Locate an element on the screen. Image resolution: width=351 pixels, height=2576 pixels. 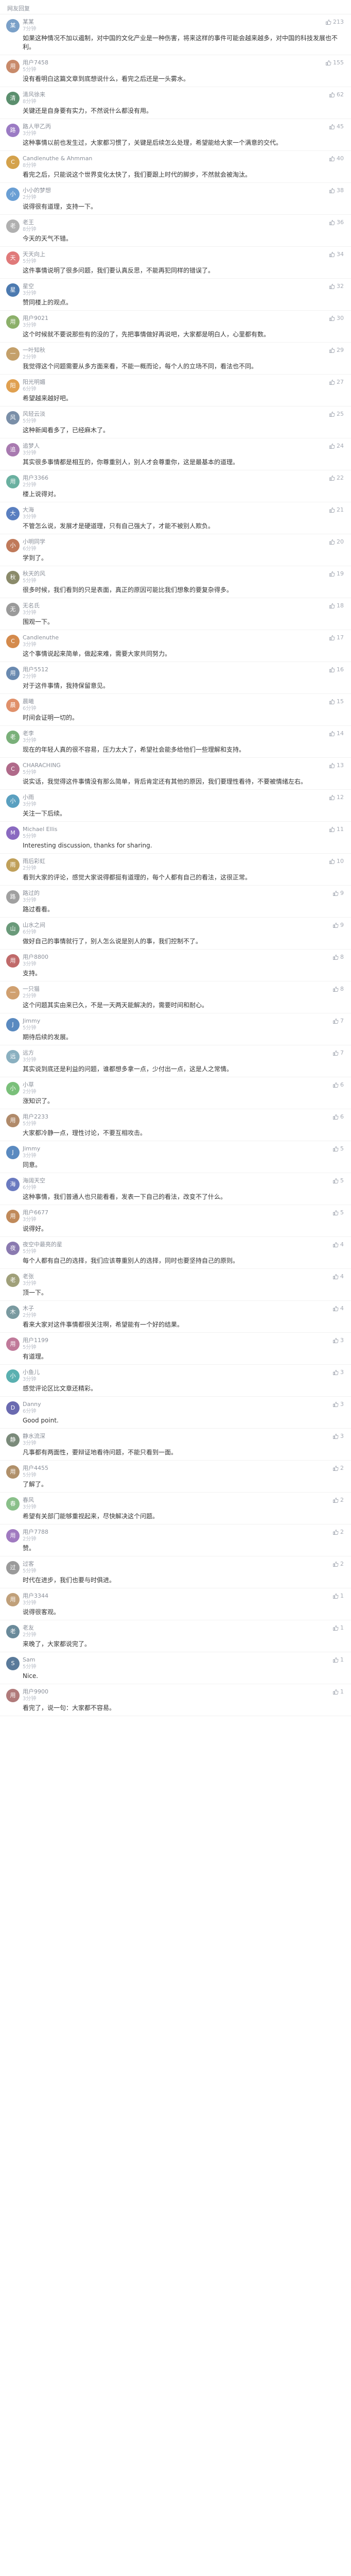
comment-username: 用户9021 is located at coordinates (167, 318).